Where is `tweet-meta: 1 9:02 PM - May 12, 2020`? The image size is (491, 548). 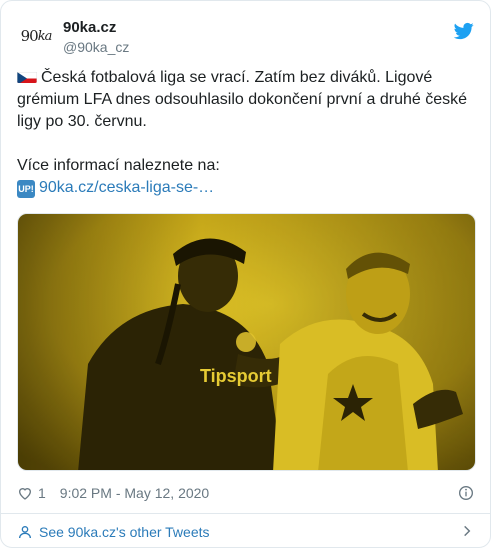 tweet-meta: 1 9:02 PM - May 12, 2020 is located at coordinates (245, 493).